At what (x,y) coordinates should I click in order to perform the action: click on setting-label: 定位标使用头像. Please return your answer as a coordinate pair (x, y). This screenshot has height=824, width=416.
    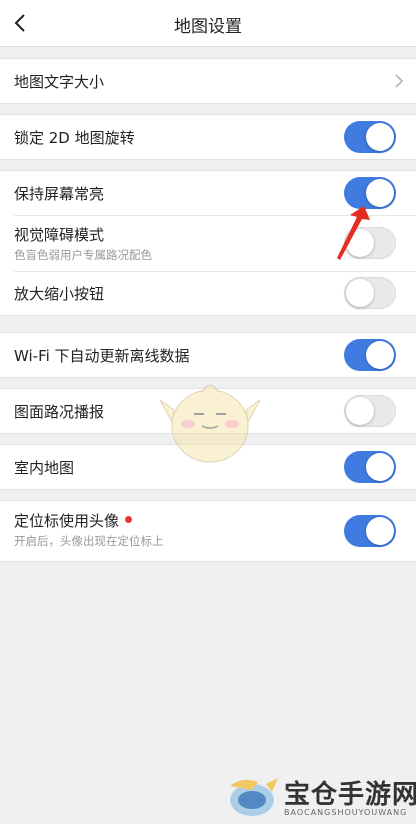
    Looking at the image, I should click on (67, 521).